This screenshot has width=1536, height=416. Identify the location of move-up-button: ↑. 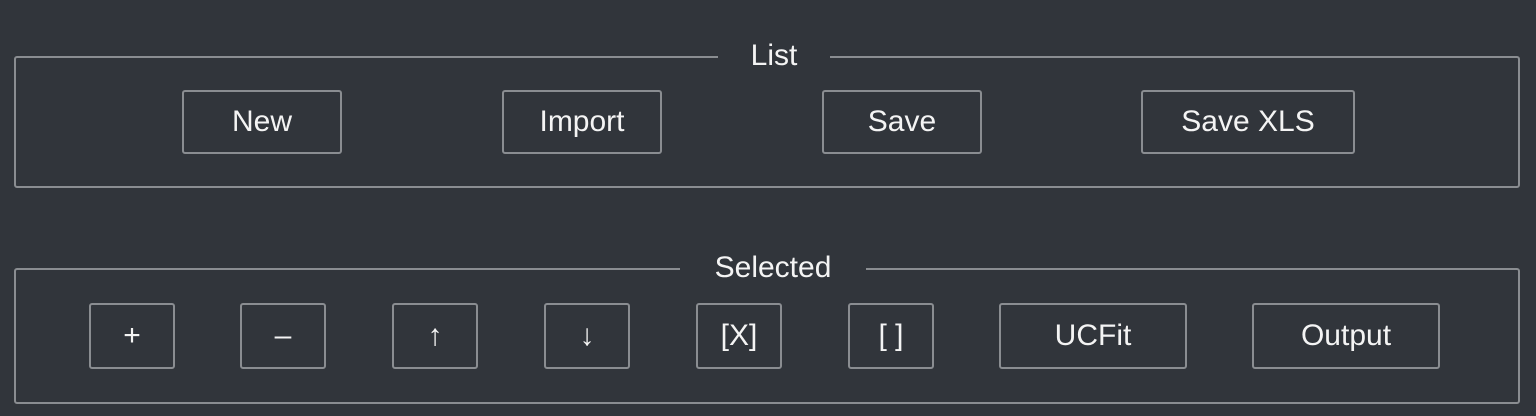
(435, 336).